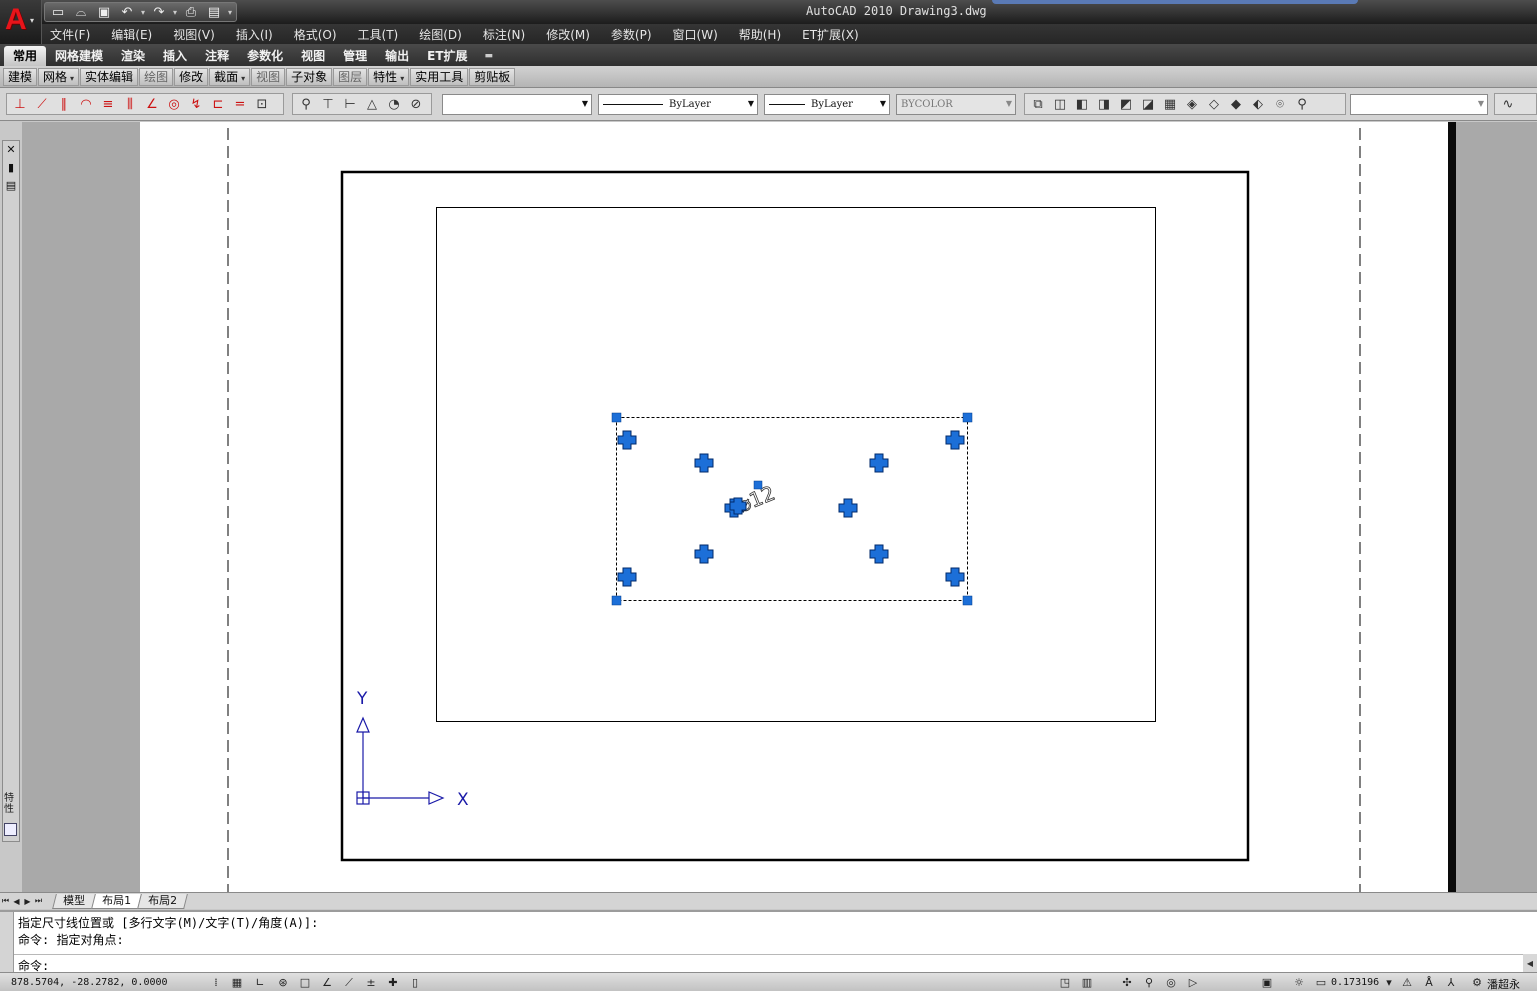  What do you see at coordinates (162, 901) in the screenshot?
I see `tab-layout2: 布局2` at bounding box center [162, 901].